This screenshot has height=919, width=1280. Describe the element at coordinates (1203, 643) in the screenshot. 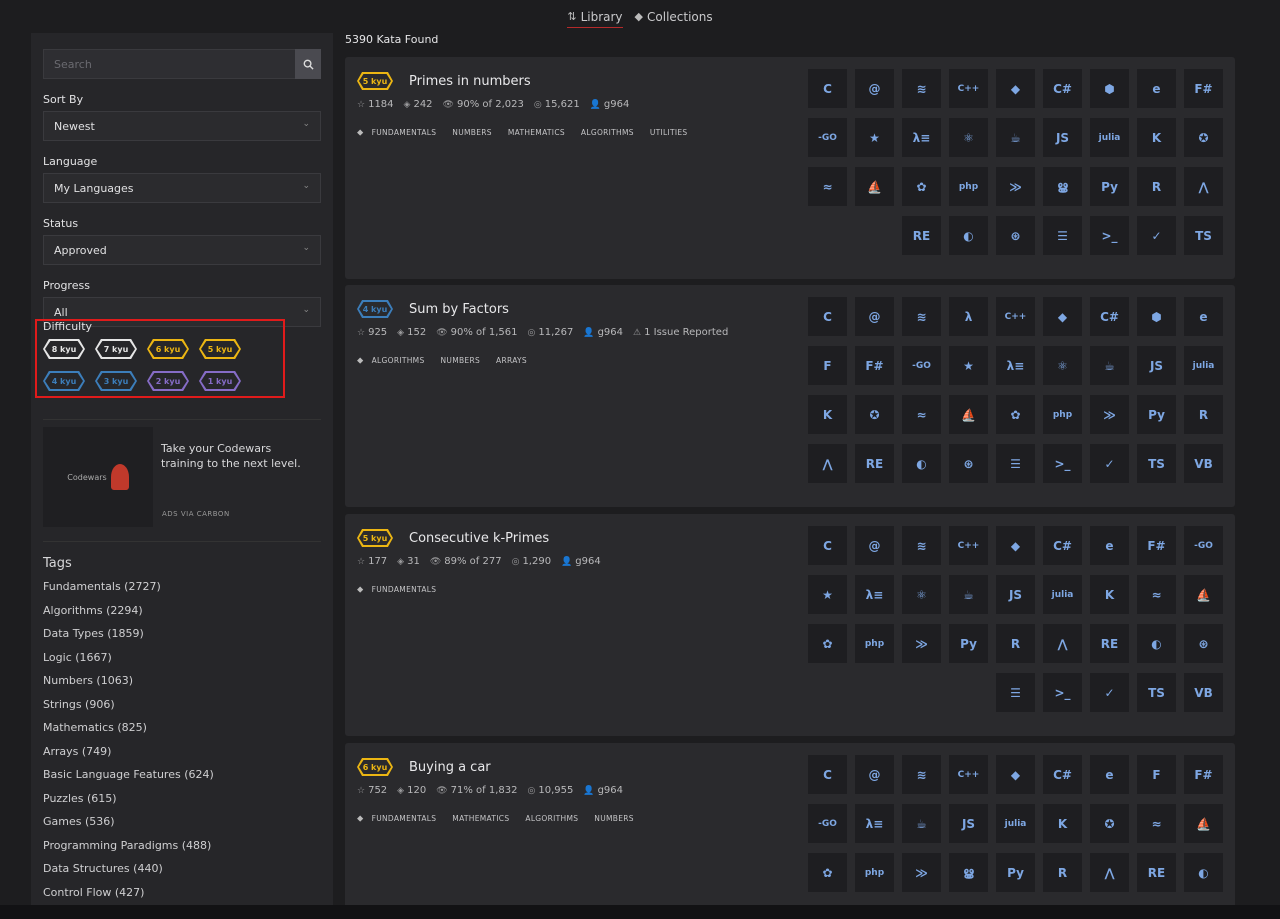

I see `language-icon: ⊛` at that location.